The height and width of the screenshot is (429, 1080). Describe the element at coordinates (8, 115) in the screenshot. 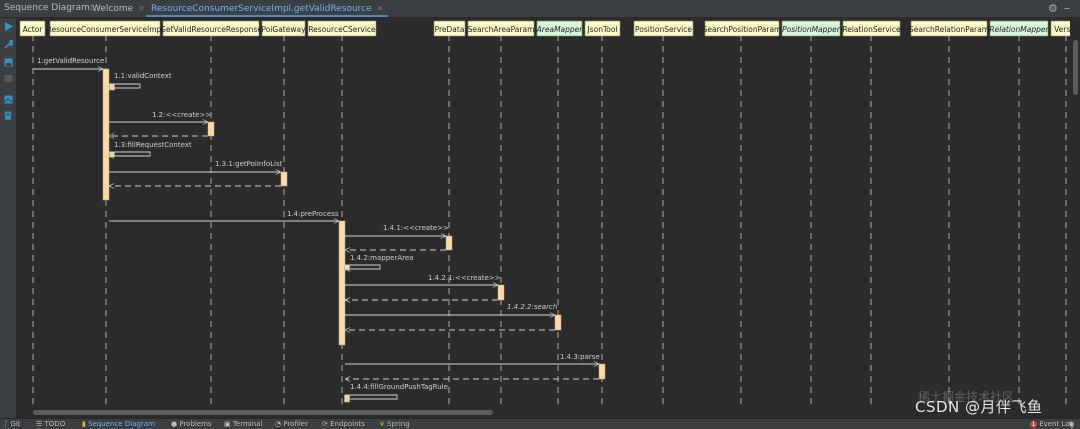

I see `export-icon` at that location.